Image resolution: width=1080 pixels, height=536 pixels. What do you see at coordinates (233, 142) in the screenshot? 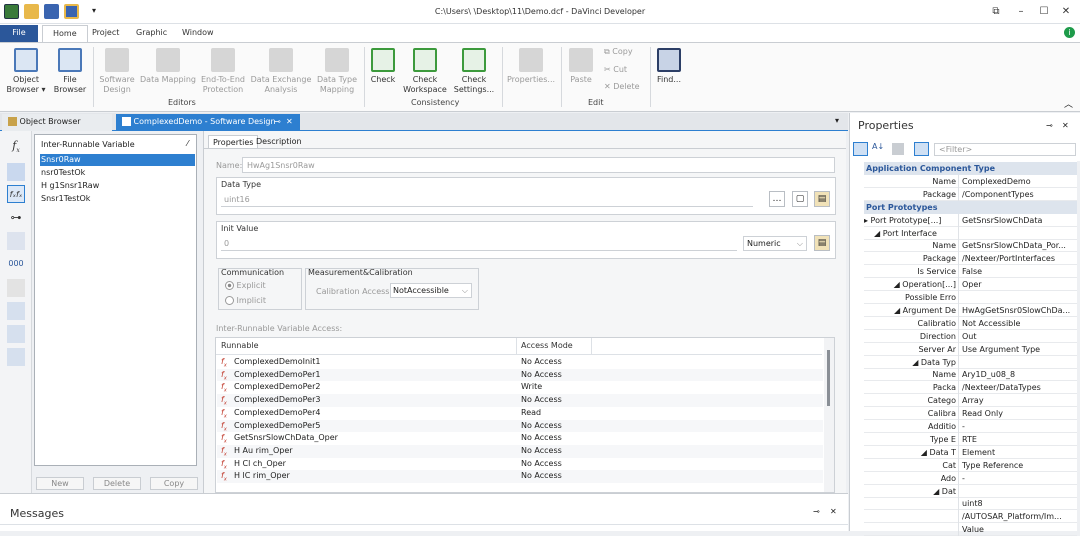
I see `tab-properties: Properties` at bounding box center [233, 142].